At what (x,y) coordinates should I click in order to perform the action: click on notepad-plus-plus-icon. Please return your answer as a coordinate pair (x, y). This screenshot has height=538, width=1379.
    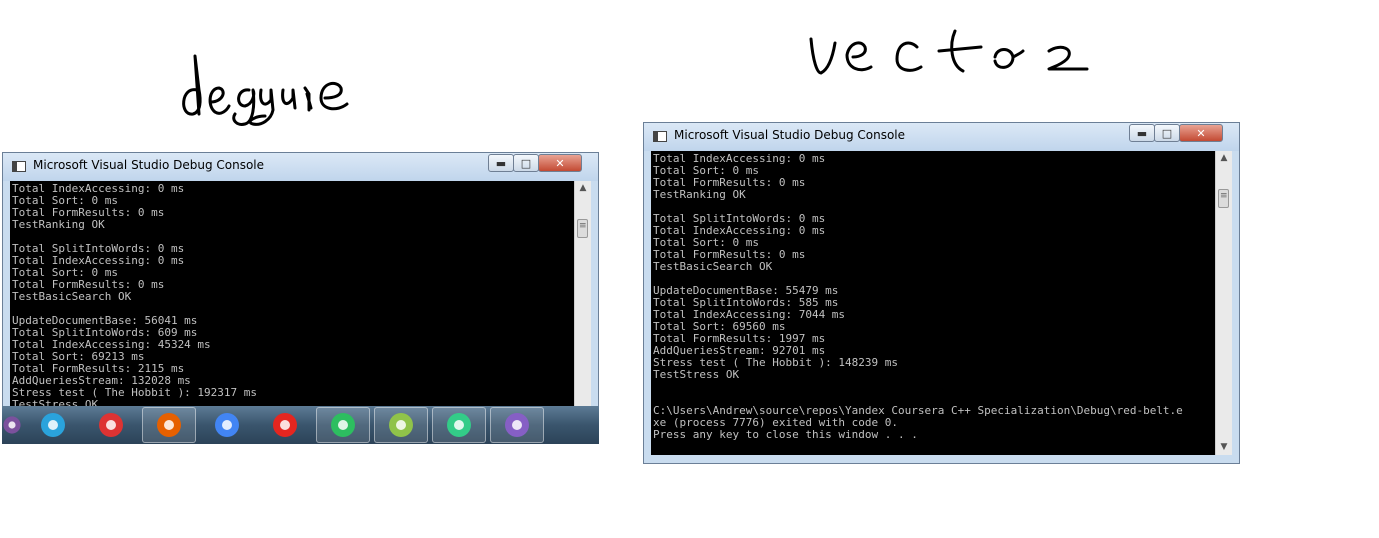
    Looking at the image, I should click on (401, 425).